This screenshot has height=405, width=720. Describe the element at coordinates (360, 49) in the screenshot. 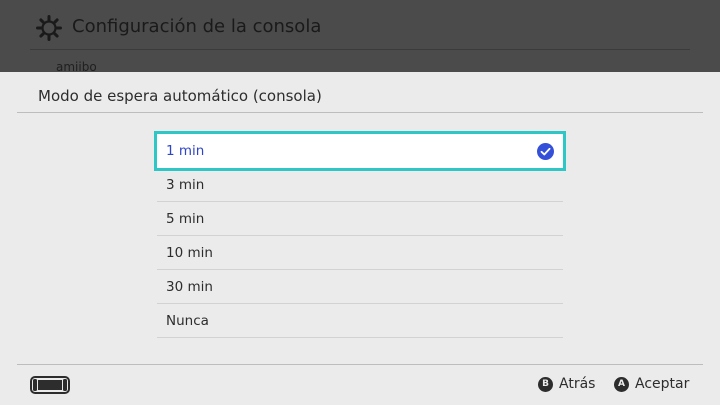

I see `background-divider` at that location.